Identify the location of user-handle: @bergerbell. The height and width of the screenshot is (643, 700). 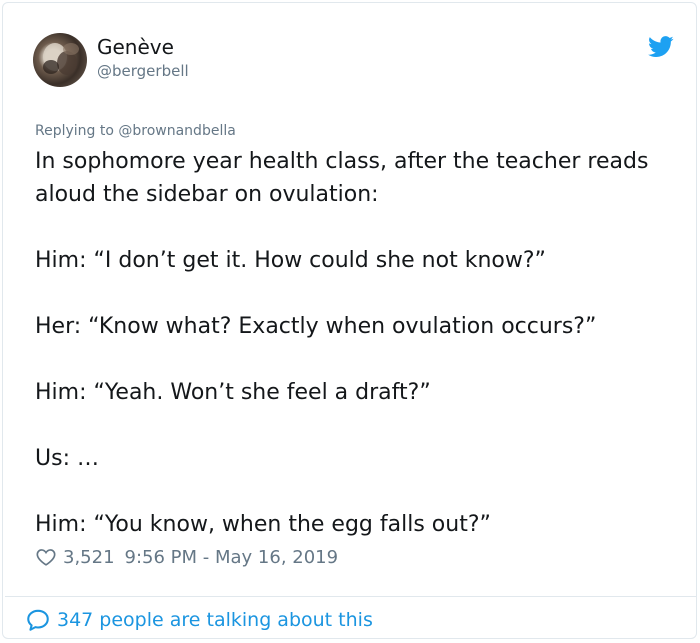
(143, 71).